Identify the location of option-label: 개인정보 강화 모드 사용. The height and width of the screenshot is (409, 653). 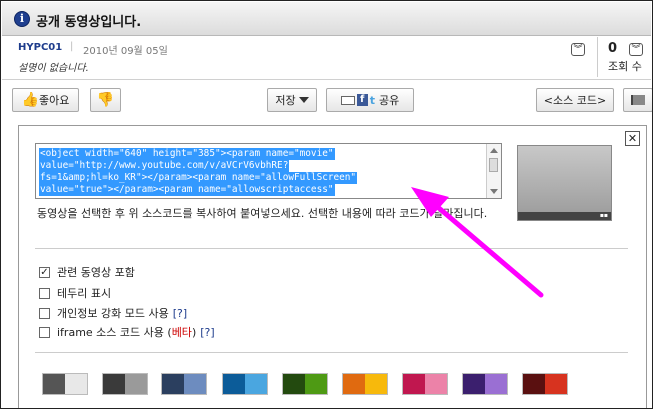
(113, 313).